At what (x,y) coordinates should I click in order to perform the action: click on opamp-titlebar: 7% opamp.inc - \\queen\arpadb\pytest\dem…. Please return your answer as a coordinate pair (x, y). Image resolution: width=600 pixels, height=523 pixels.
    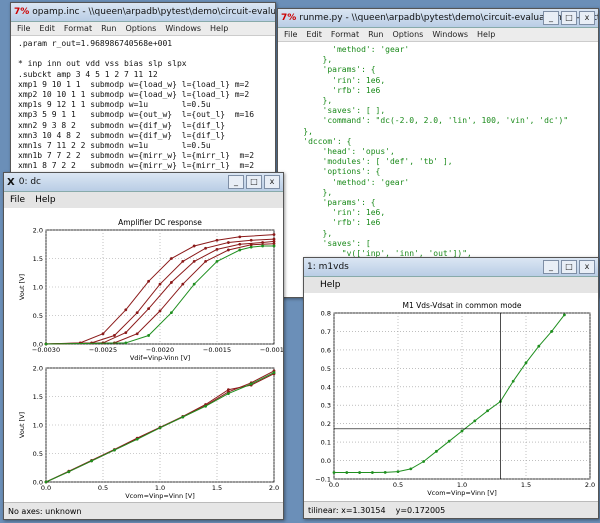
    Looking at the image, I should click on (143, 12).